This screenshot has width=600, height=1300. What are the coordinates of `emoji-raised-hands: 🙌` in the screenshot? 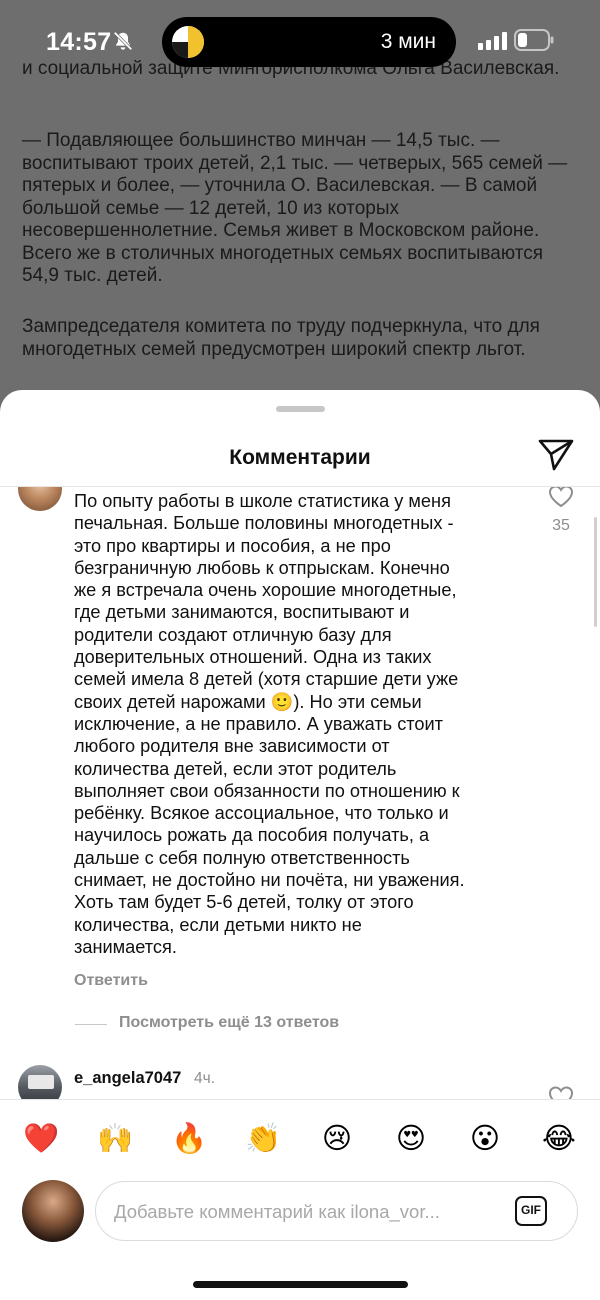 It's located at (115, 1138).